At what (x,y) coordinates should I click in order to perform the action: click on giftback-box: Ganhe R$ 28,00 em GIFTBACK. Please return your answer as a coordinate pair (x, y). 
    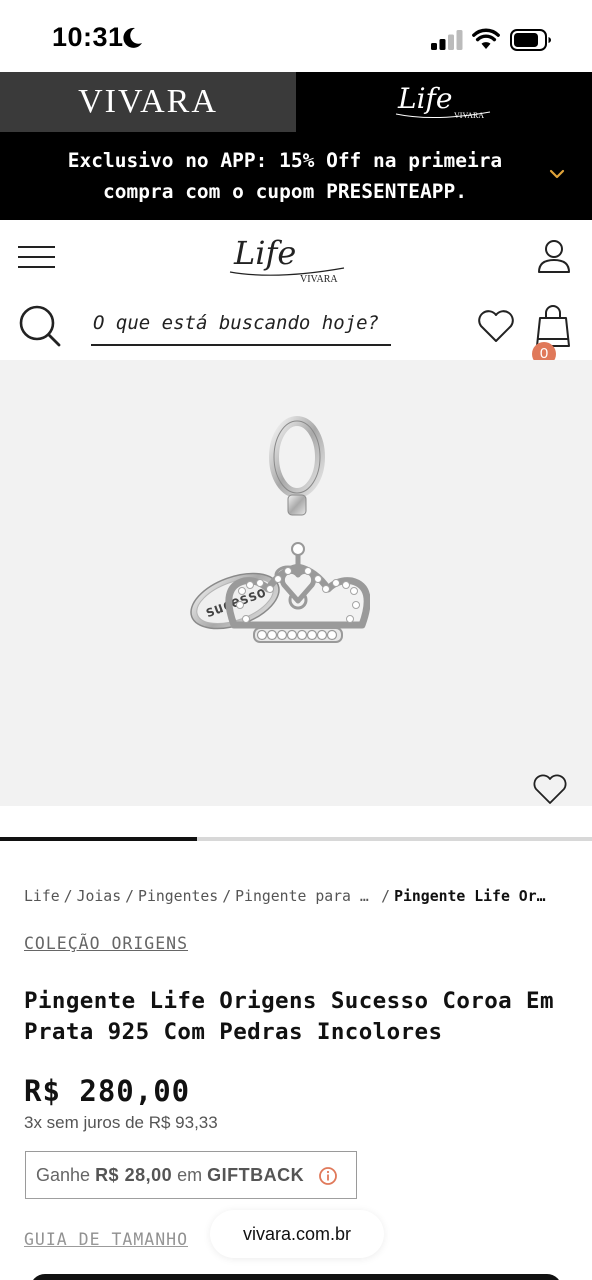
    Looking at the image, I should click on (191, 1175).